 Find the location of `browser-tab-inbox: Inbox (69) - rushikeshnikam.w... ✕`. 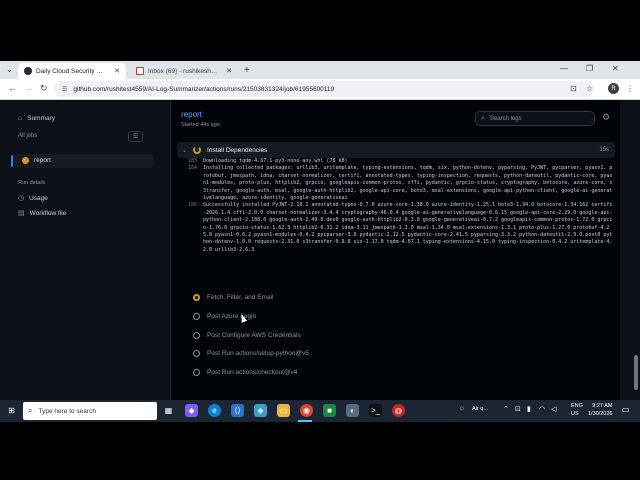

browser-tab-inbox: Inbox (69) - rushikeshnikam.w... ✕ is located at coordinates (184, 71).